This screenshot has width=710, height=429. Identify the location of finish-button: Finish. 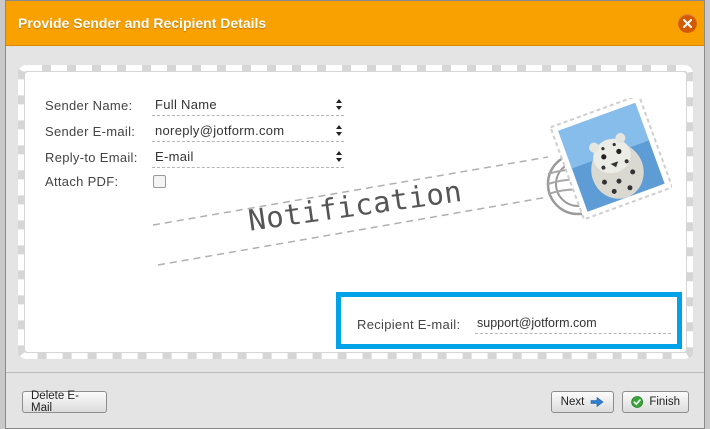
(655, 402).